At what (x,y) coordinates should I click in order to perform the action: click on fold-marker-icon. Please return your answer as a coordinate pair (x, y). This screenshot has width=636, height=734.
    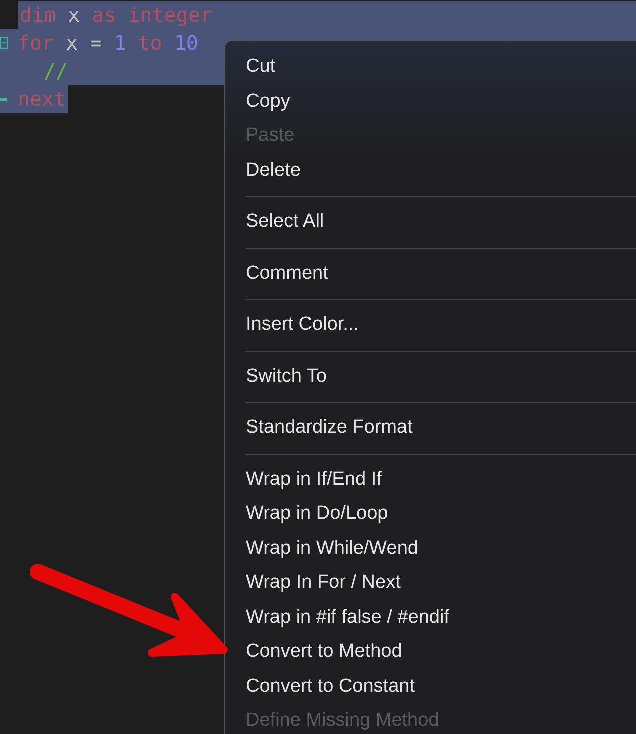
    Looking at the image, I should click on (4, 43).